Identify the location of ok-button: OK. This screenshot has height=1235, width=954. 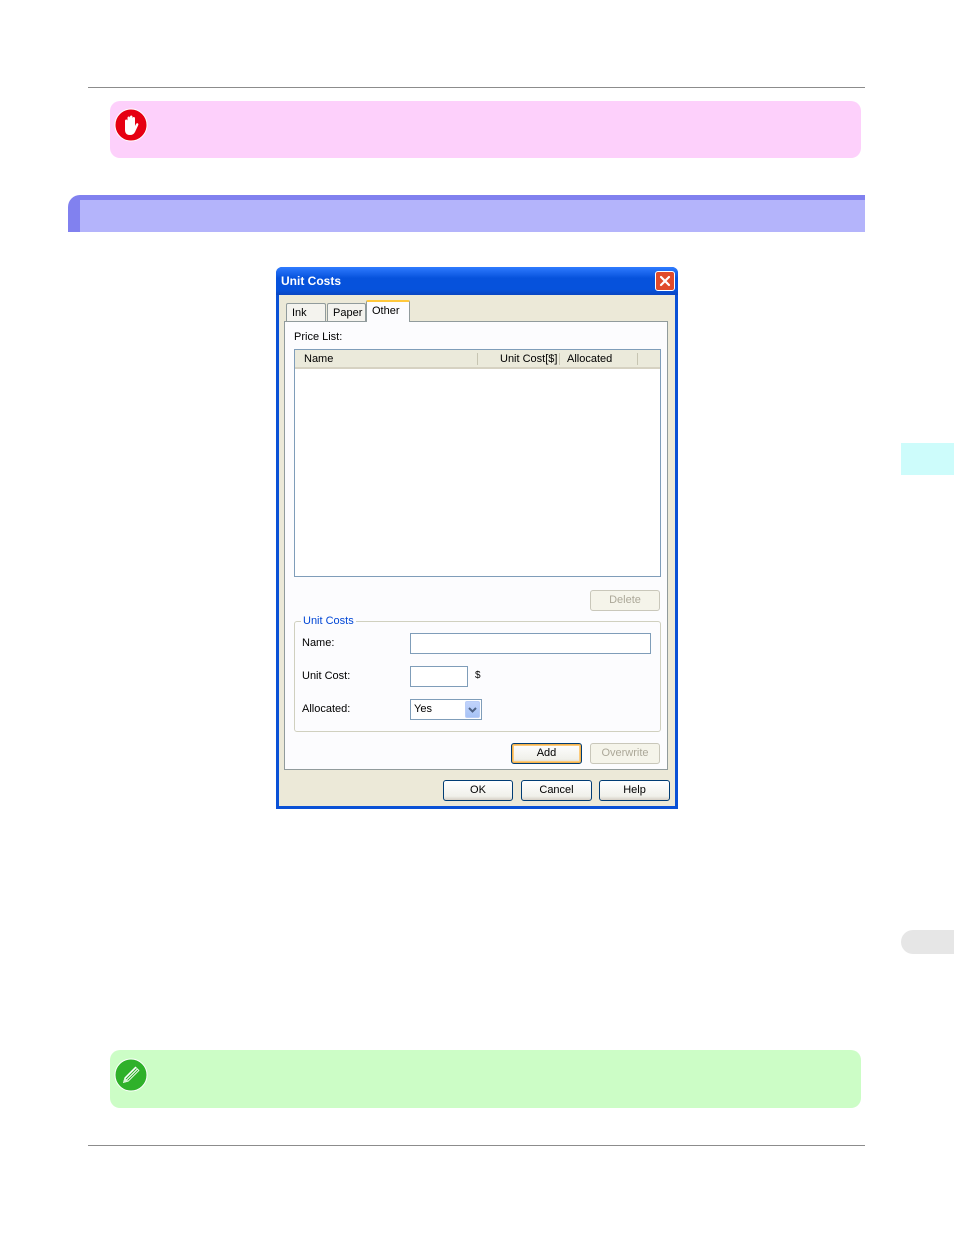
(478, 790).